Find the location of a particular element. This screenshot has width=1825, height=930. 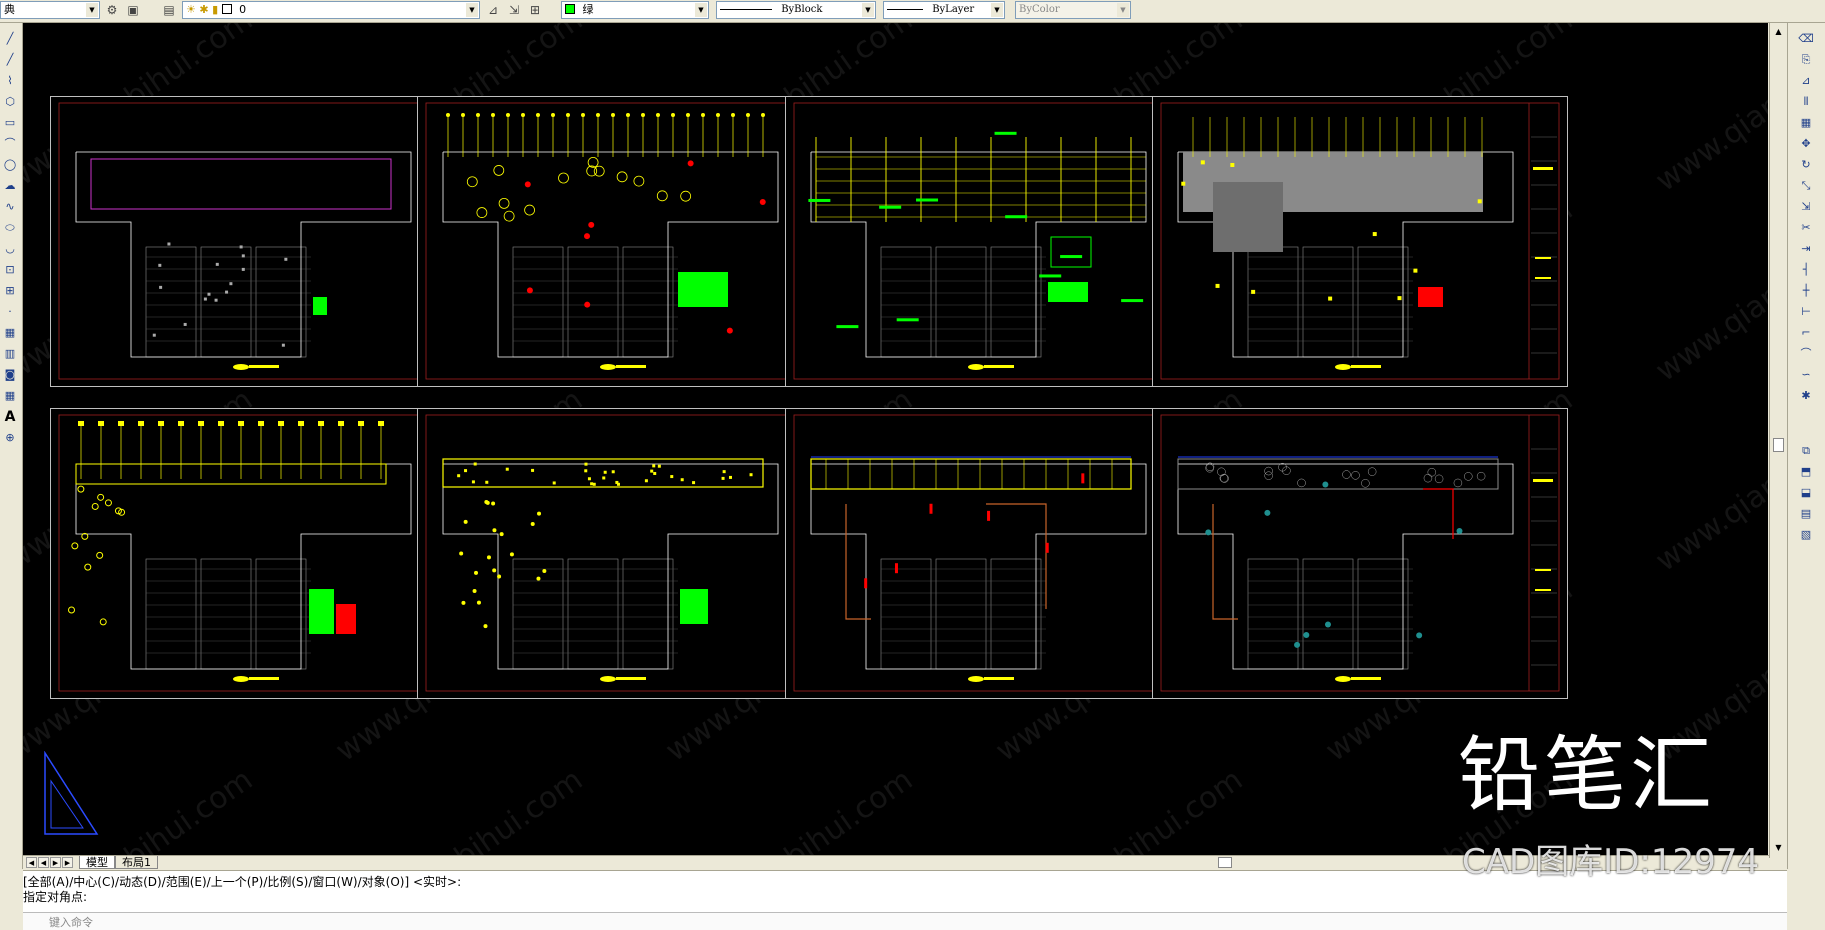

add-selected-icon: ⊕ is located at coordinates (10, 438).